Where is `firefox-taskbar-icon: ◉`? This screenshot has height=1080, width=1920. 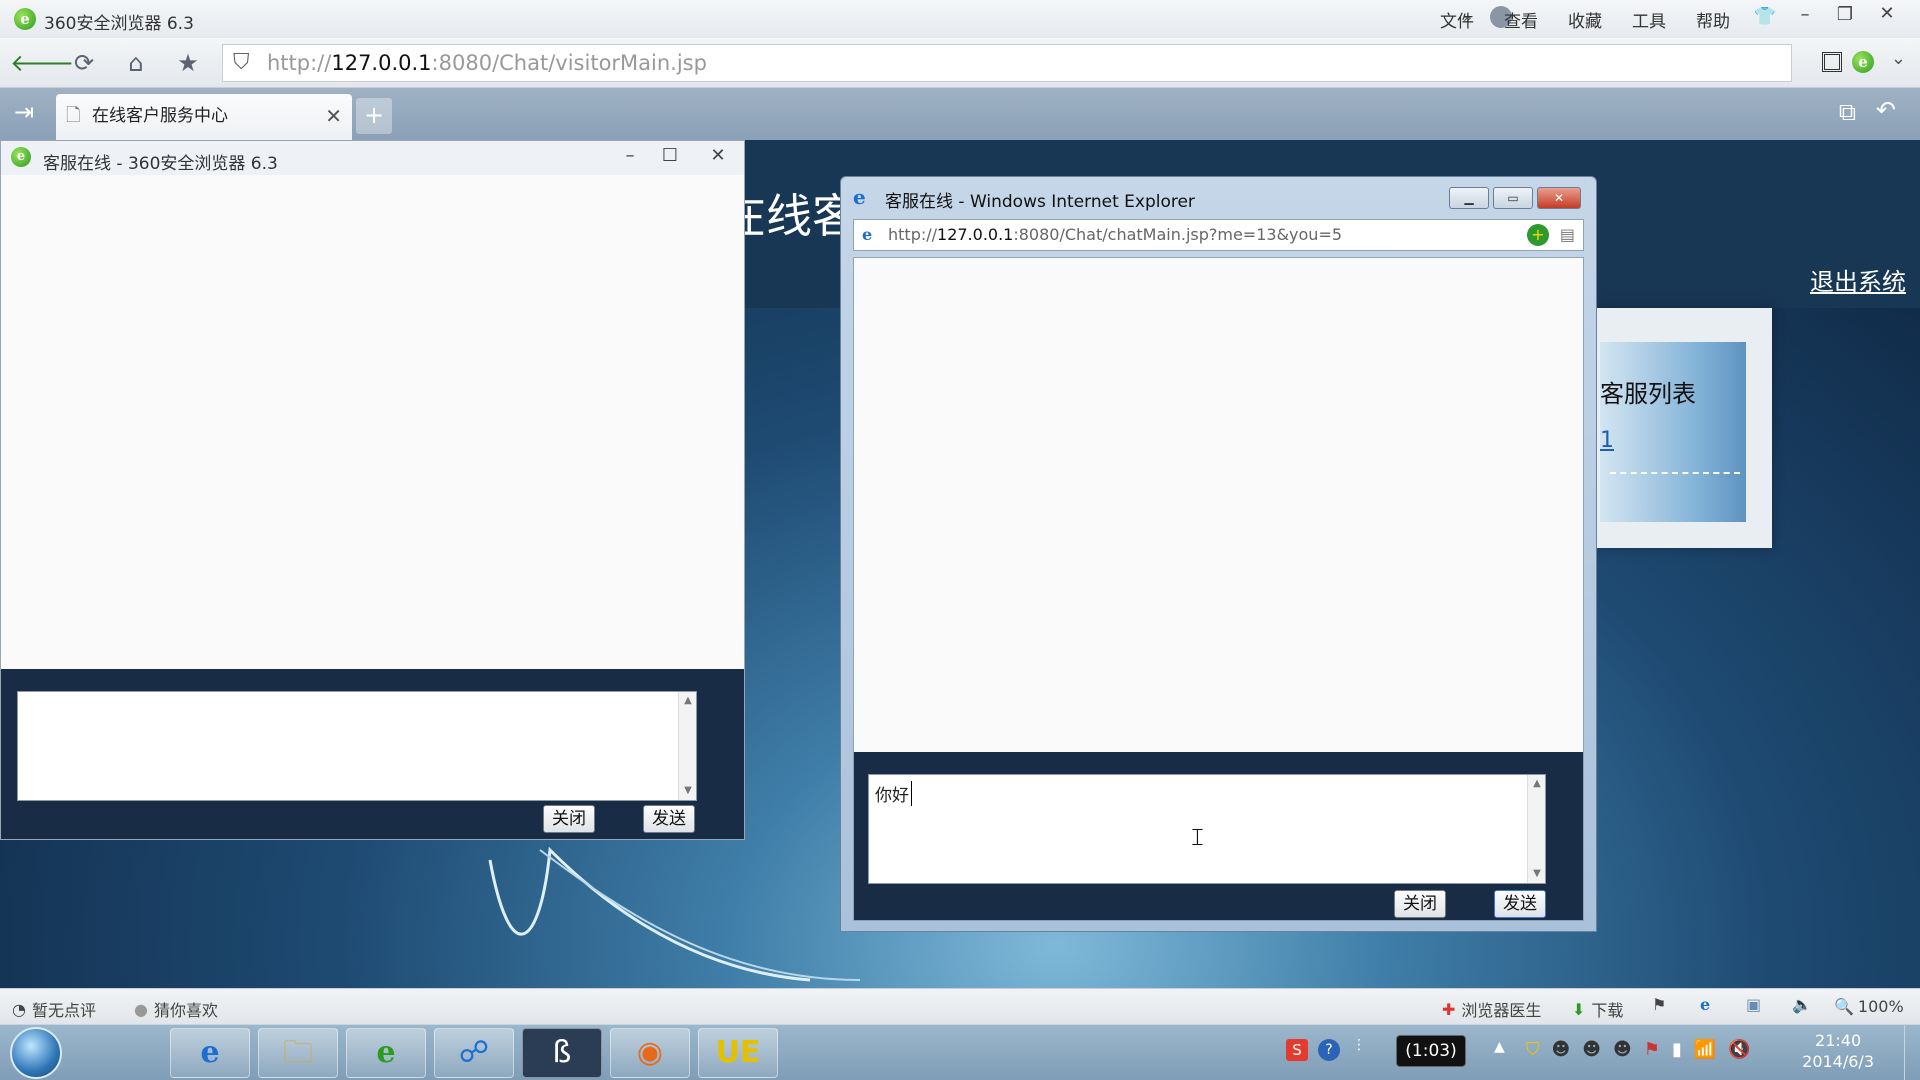 firefox-taskbar-icon: ◉ is located at coordinates (650, 1053).